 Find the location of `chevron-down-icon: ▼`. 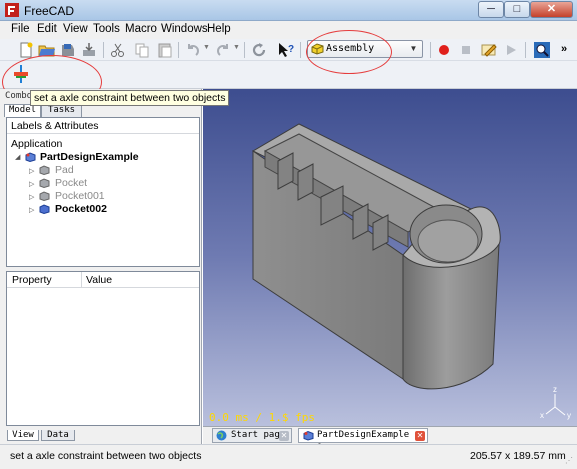

chevron-down-icon: ▼ is located at coordinates (413, 48).